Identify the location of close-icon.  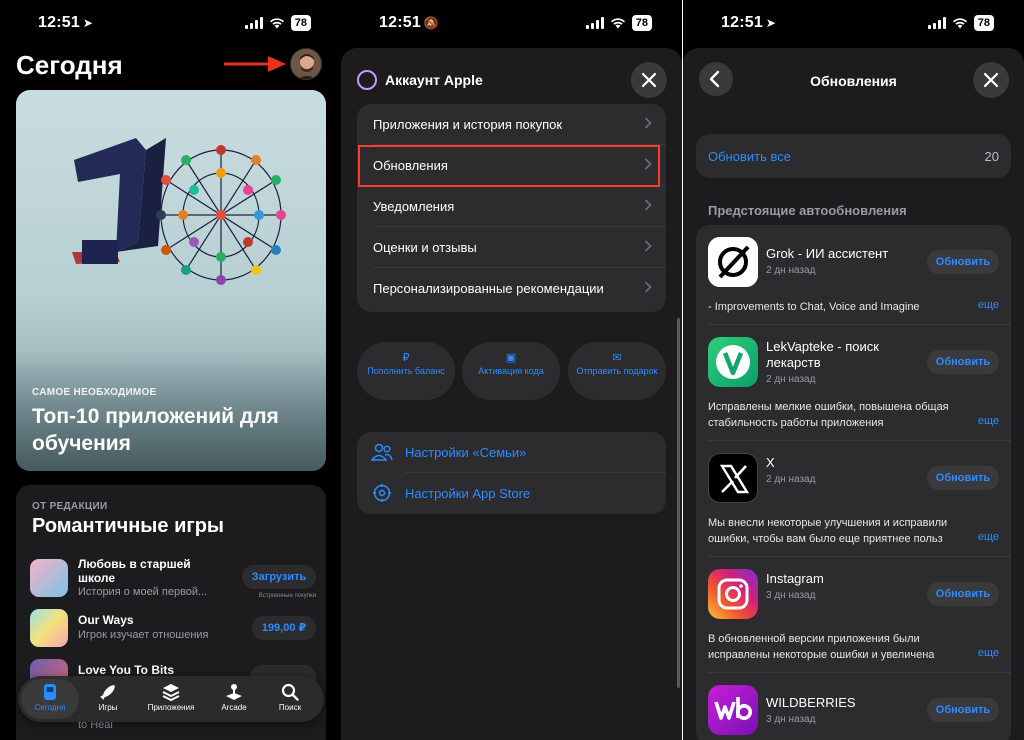
(991, 80).